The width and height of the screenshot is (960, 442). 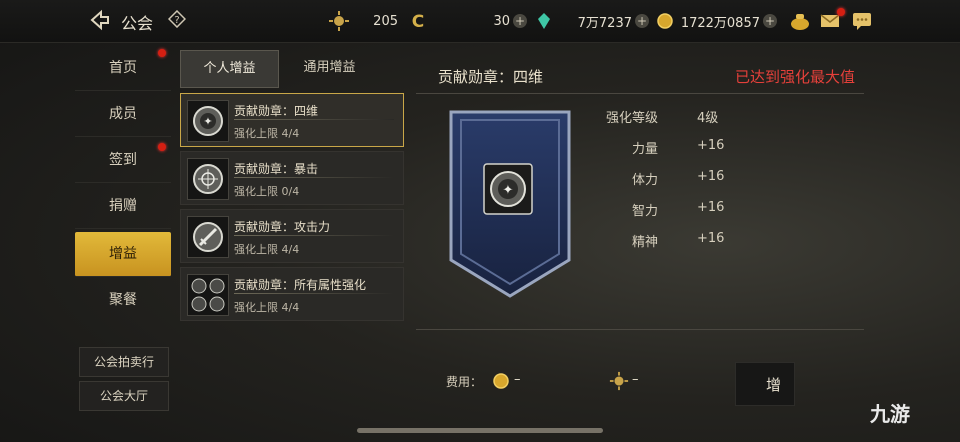 What do you see at coordinates (520, 21) in the screenshot?
I see `add-c-coin-button: +` at bounding box center [520, 21].